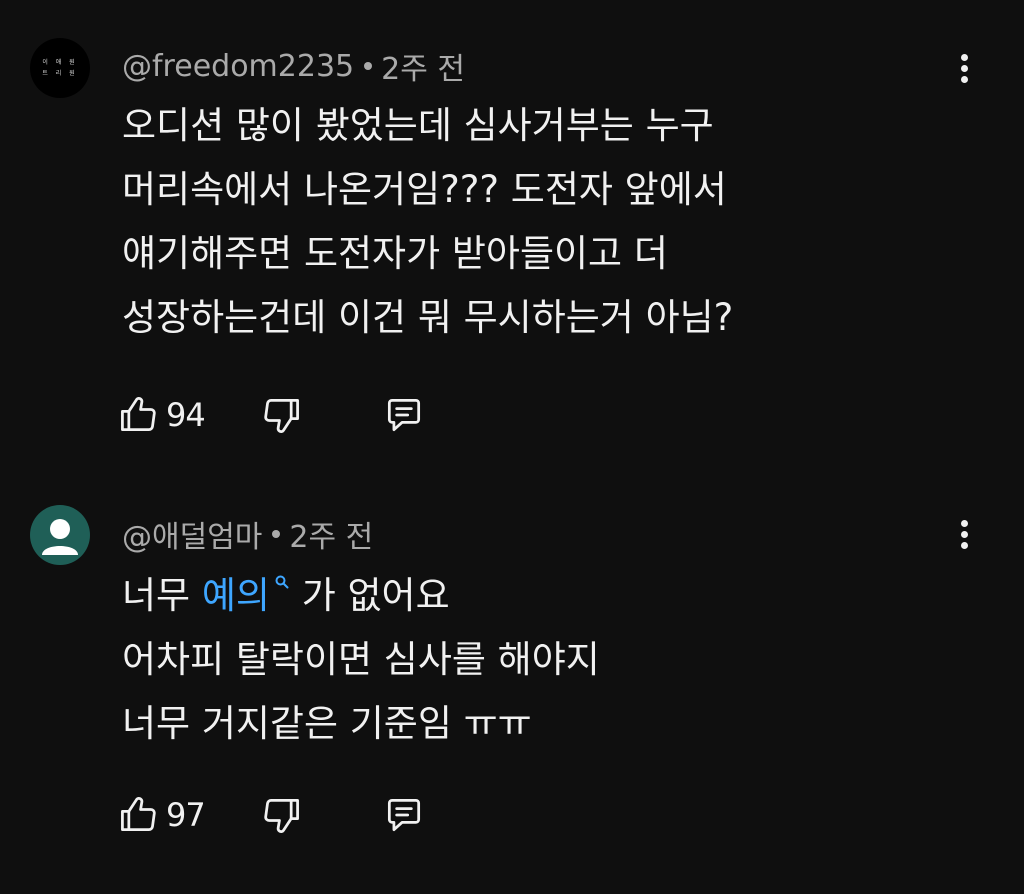  What do you see at coordinates (162, 595) in the screenshot?
I see `comment-text-segment: 너무` at bounding box center [162, 595].